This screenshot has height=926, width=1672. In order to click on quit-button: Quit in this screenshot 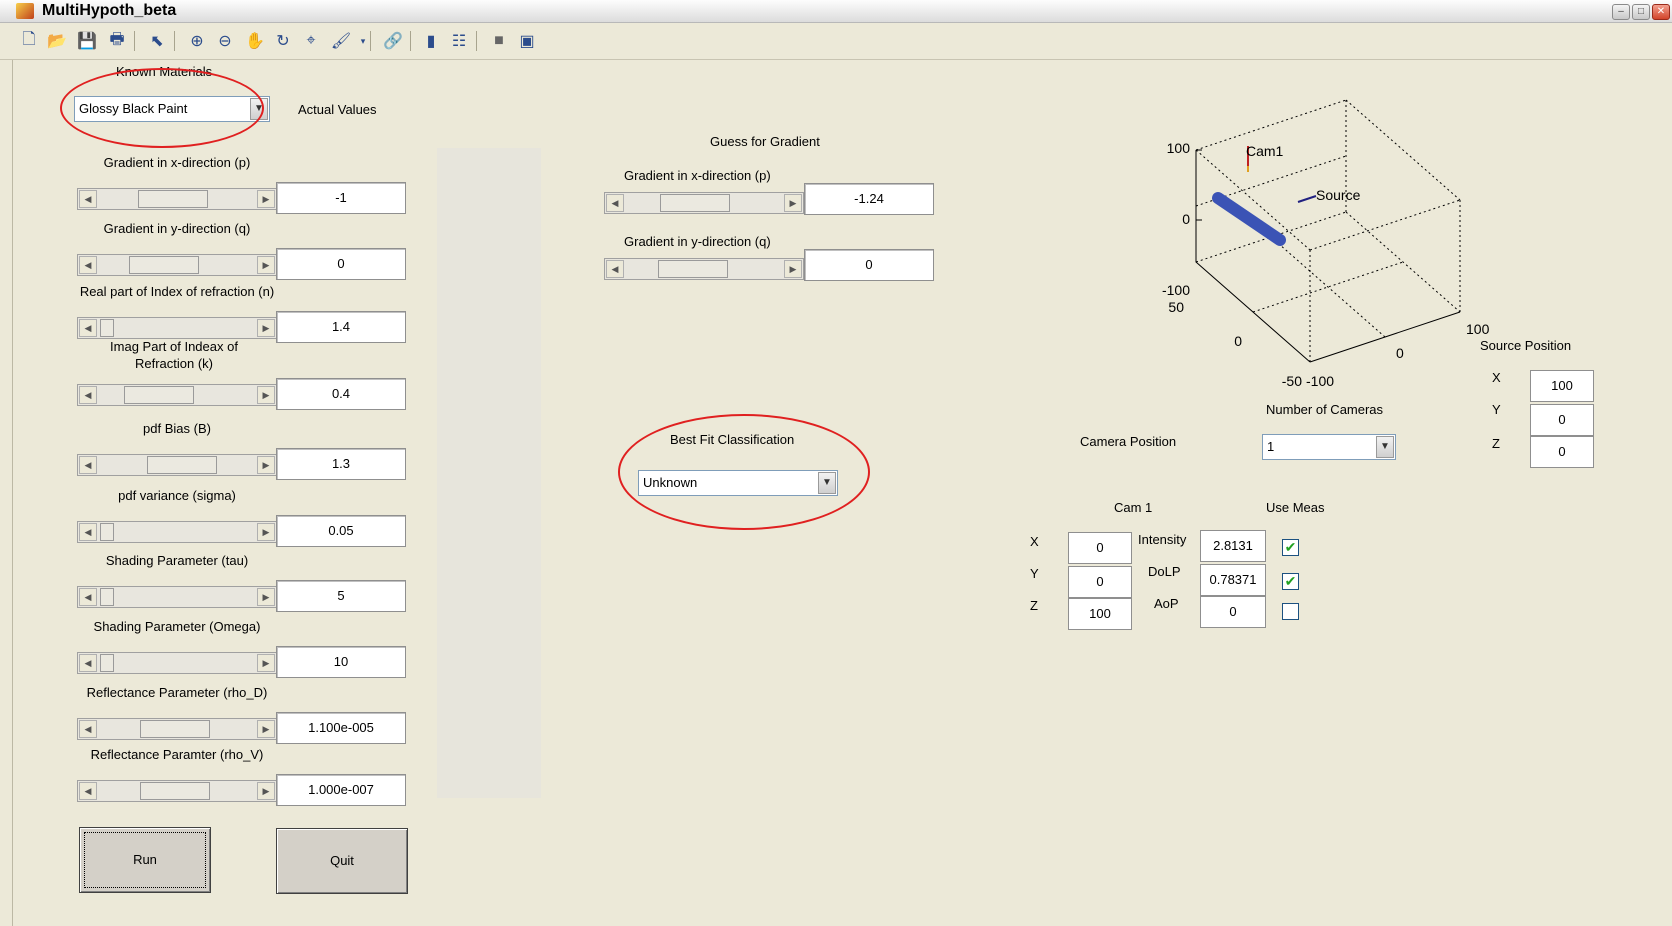, I will do `click(342, 861)`.